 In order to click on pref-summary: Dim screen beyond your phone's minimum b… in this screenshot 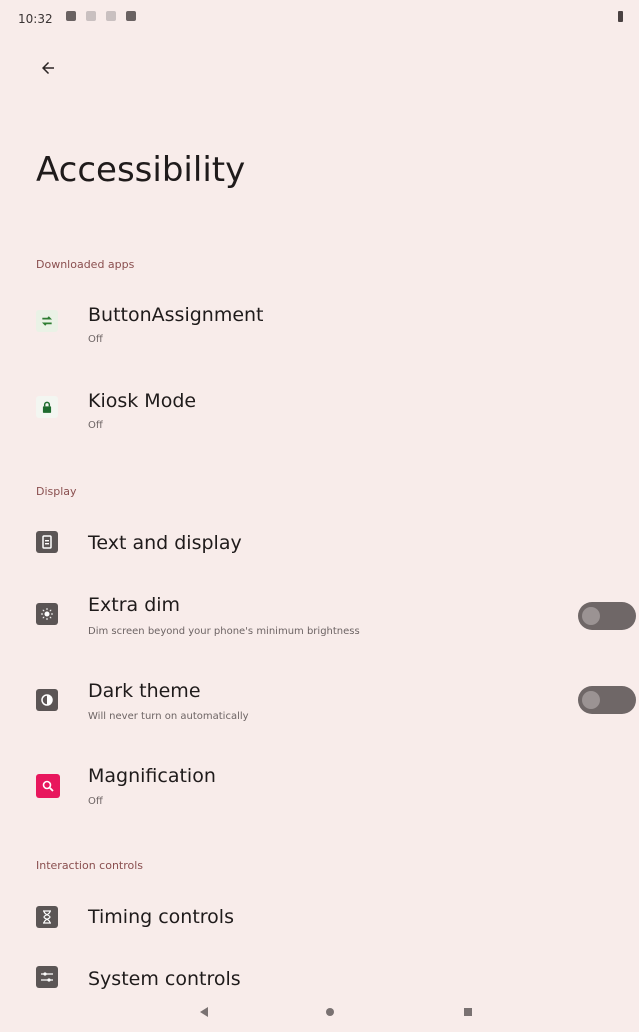, I will do `click(224, 631)`.